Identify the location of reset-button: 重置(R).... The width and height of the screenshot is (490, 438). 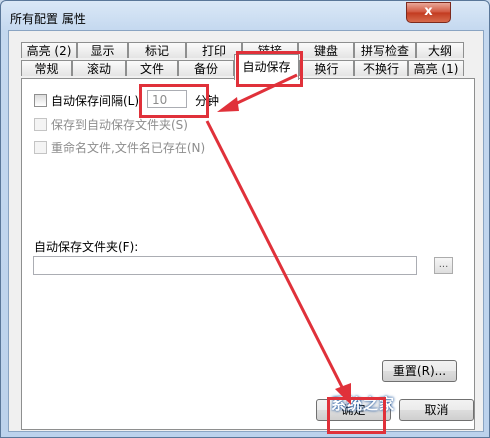
(419, 371).